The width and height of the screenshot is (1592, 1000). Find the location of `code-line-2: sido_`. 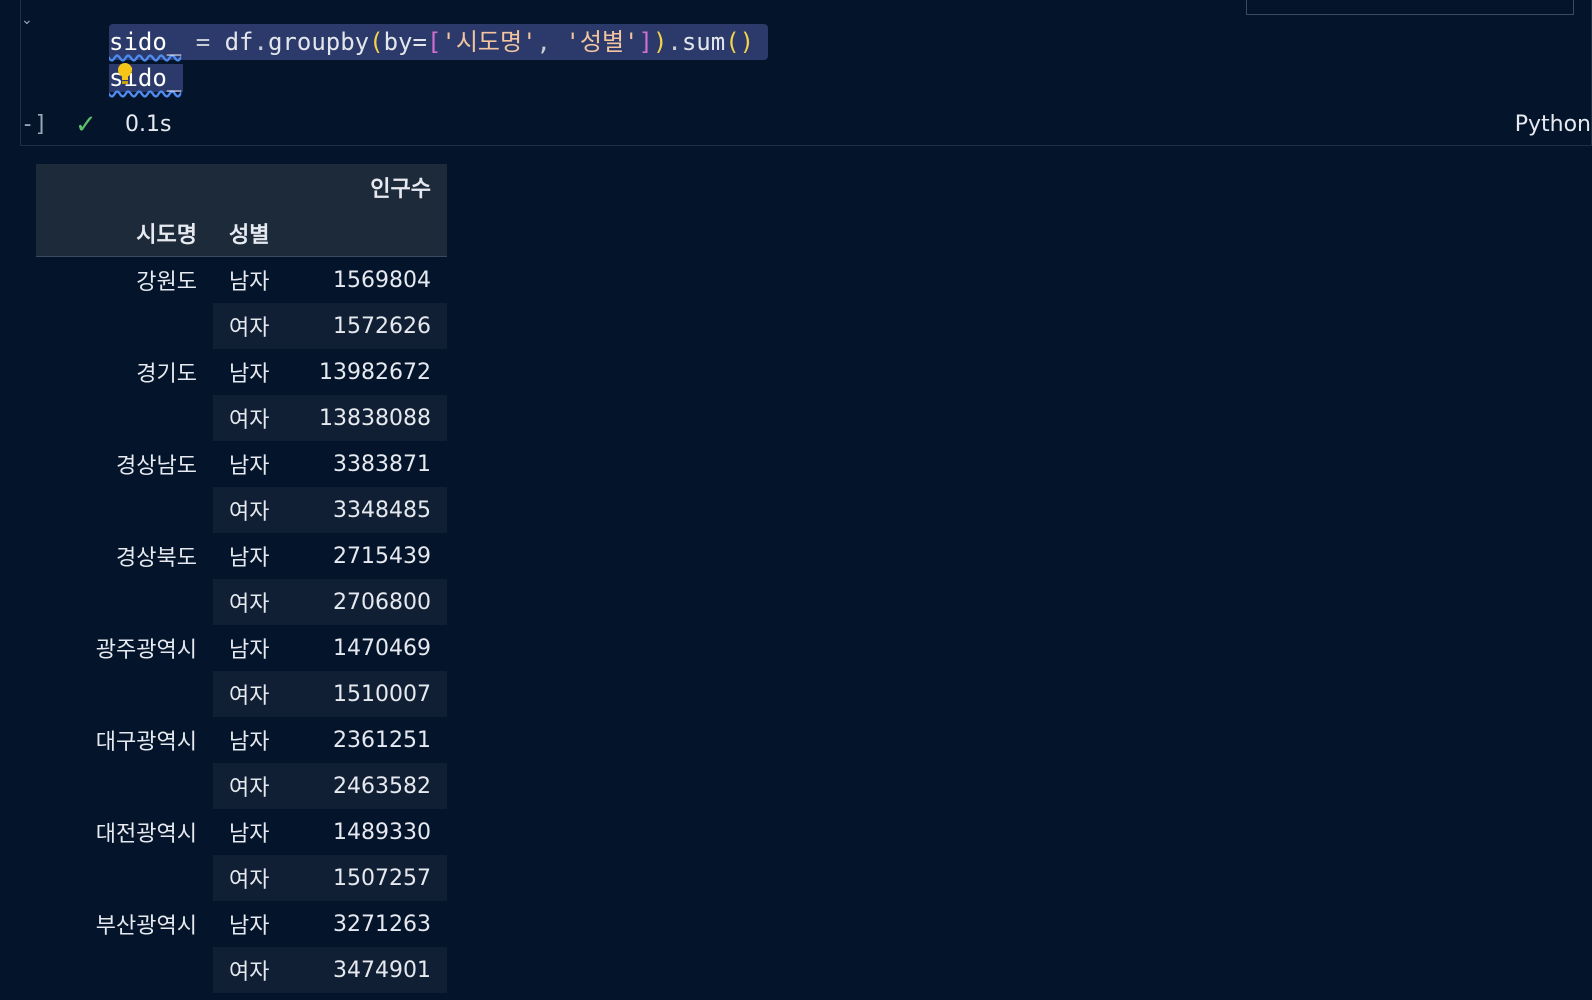

code-line-2: sido_ is located at coordinates (438, 78).